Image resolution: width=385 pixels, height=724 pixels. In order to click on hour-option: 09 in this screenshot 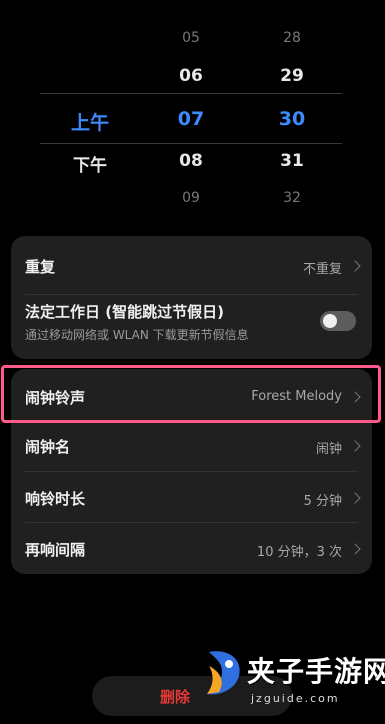, I will do `click(191, 198)`.